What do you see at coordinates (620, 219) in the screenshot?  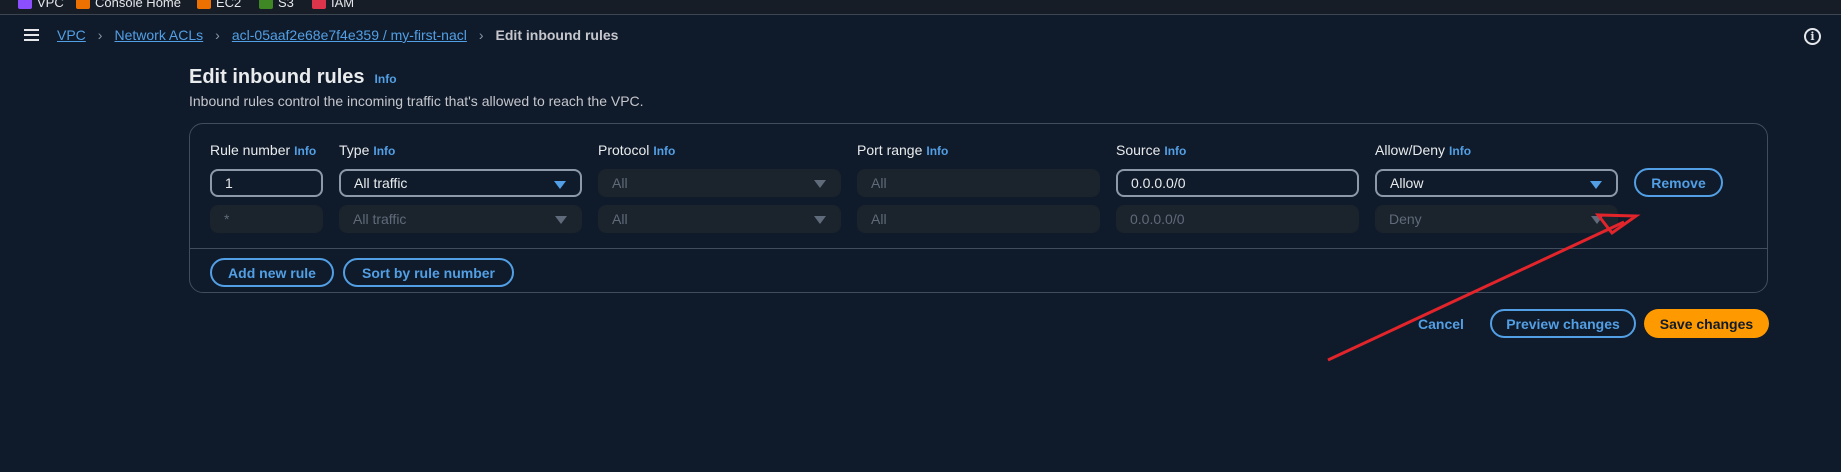 I see `default-protocol-value: All` at bounding box center [620, 219].